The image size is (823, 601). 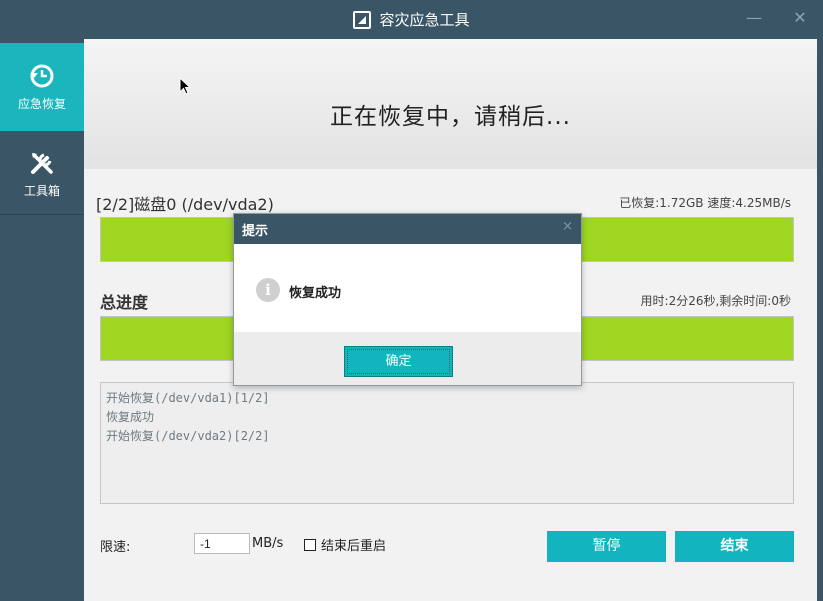 What do you see at coordinates (42, 103) in the screenshot?
I see `sidebar-item-label: 应急恢复` at bounding box center [42, 103].